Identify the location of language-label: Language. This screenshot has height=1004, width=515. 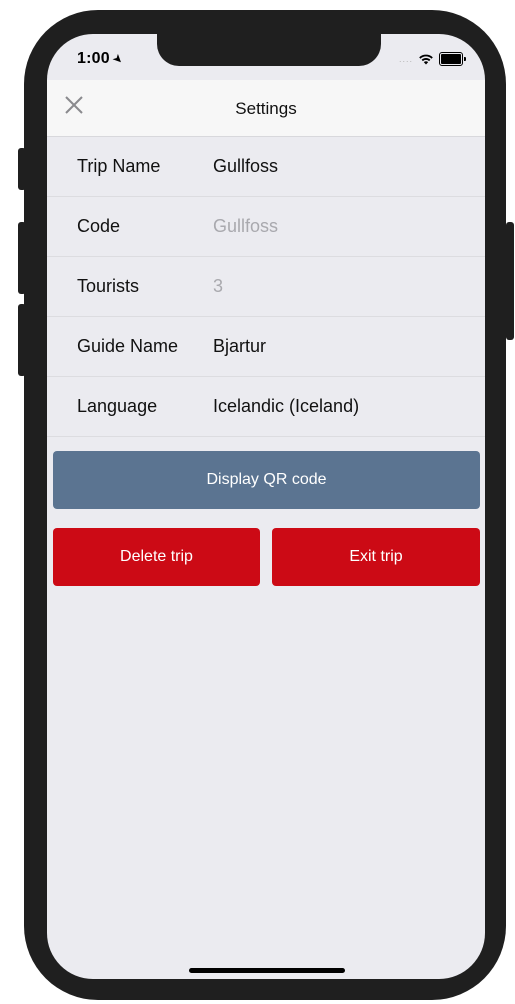
(117, 406).